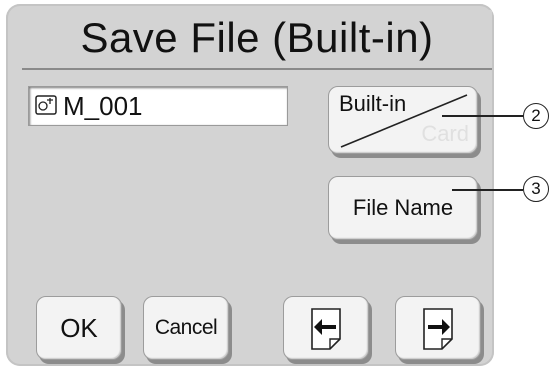 This screenshot has width=557, height=371. Describe the element at coordinates (536, 189) in the screenshot. I see `callout-marker: 3` at that location.